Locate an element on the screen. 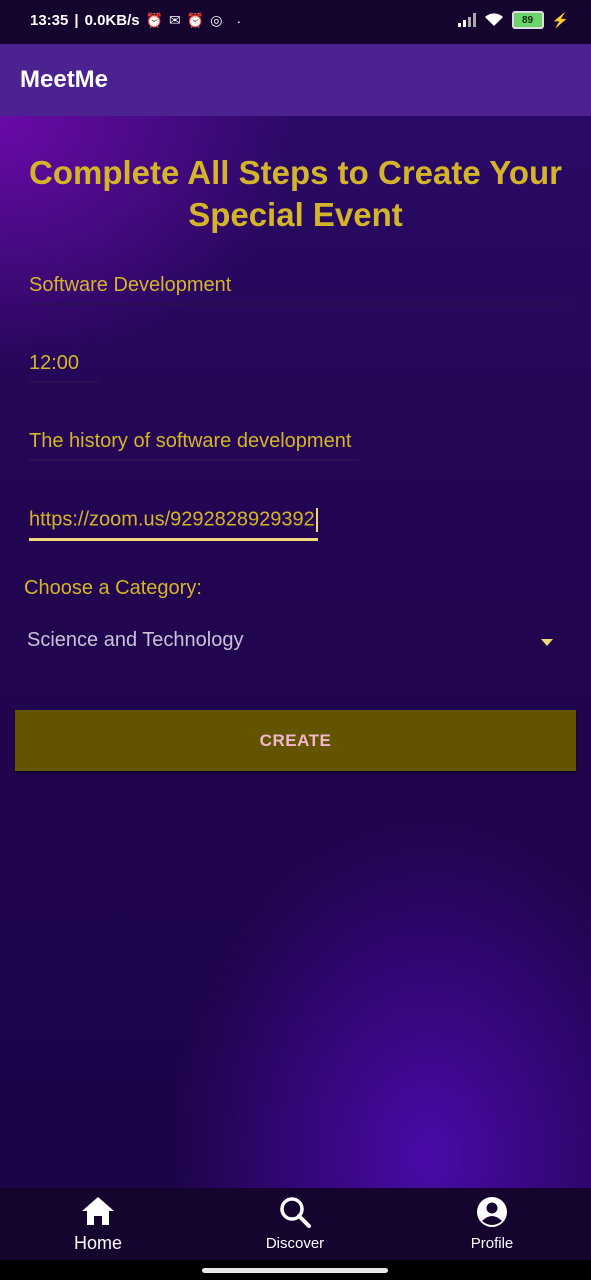 This screenshot has height=1280, width=591. event-time-value: 12:00 is located at coordinates (54, 363).